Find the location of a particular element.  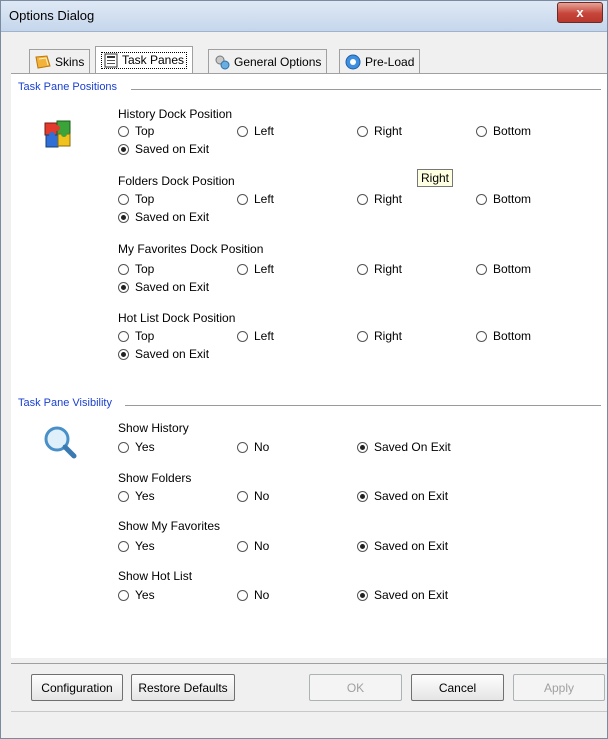

skins-icon is located at coordinates (43, 61).